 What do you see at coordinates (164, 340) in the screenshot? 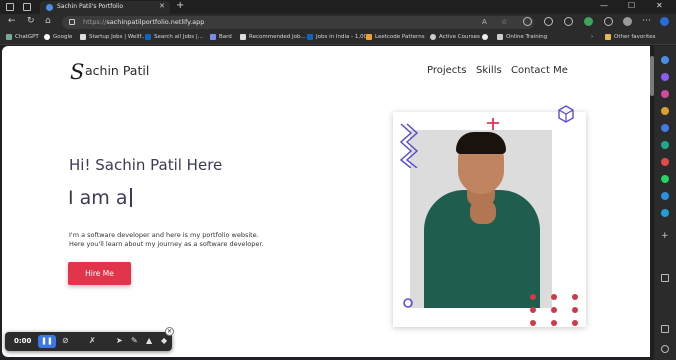
I see `eraser-tool-icon: ◆` at bounding box center [164, 340].